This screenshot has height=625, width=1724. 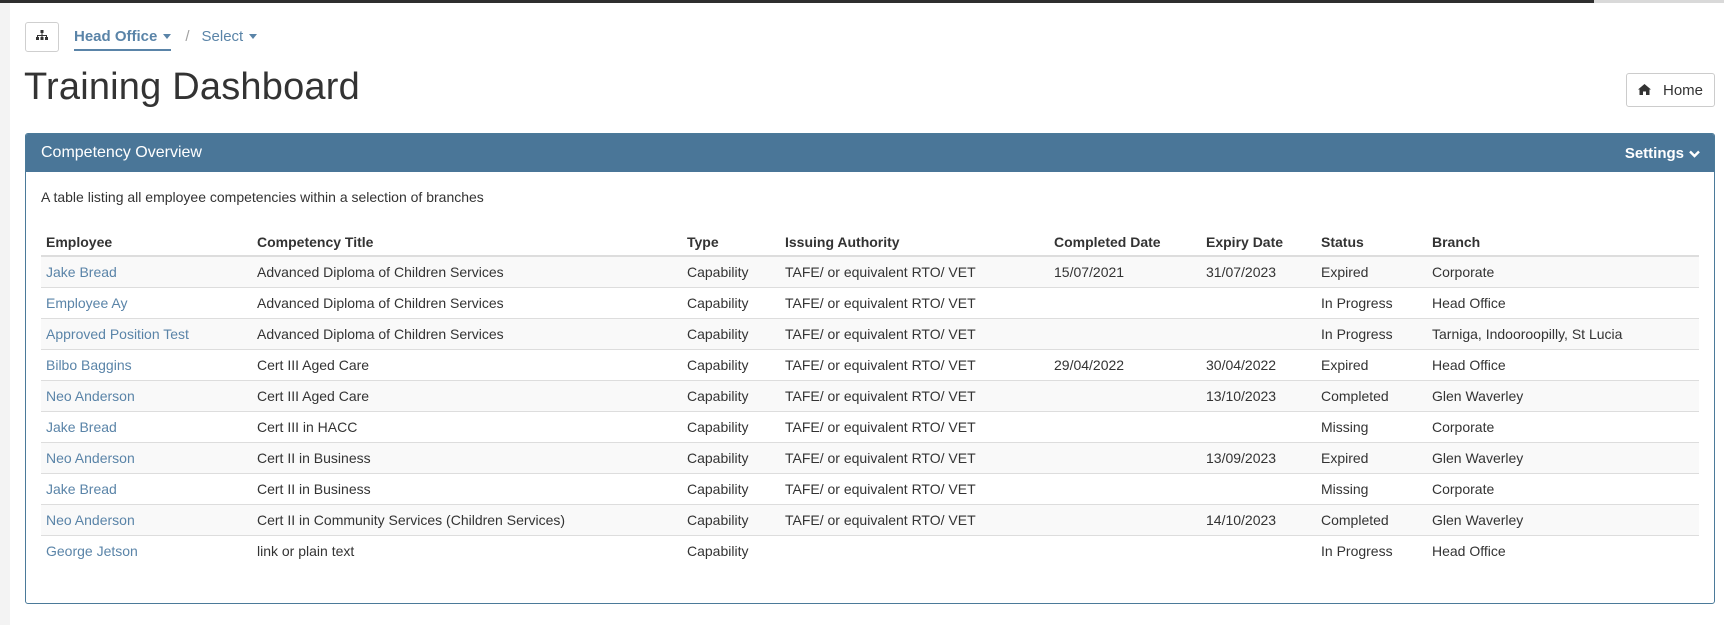 I want to click on status-cell: Completed, so click(x=1371, y=519).